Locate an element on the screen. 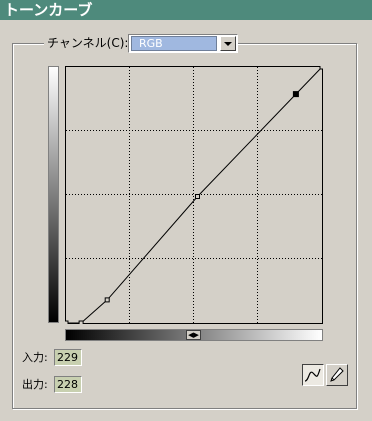  pencil-icon is located at coordinates (337, 374).